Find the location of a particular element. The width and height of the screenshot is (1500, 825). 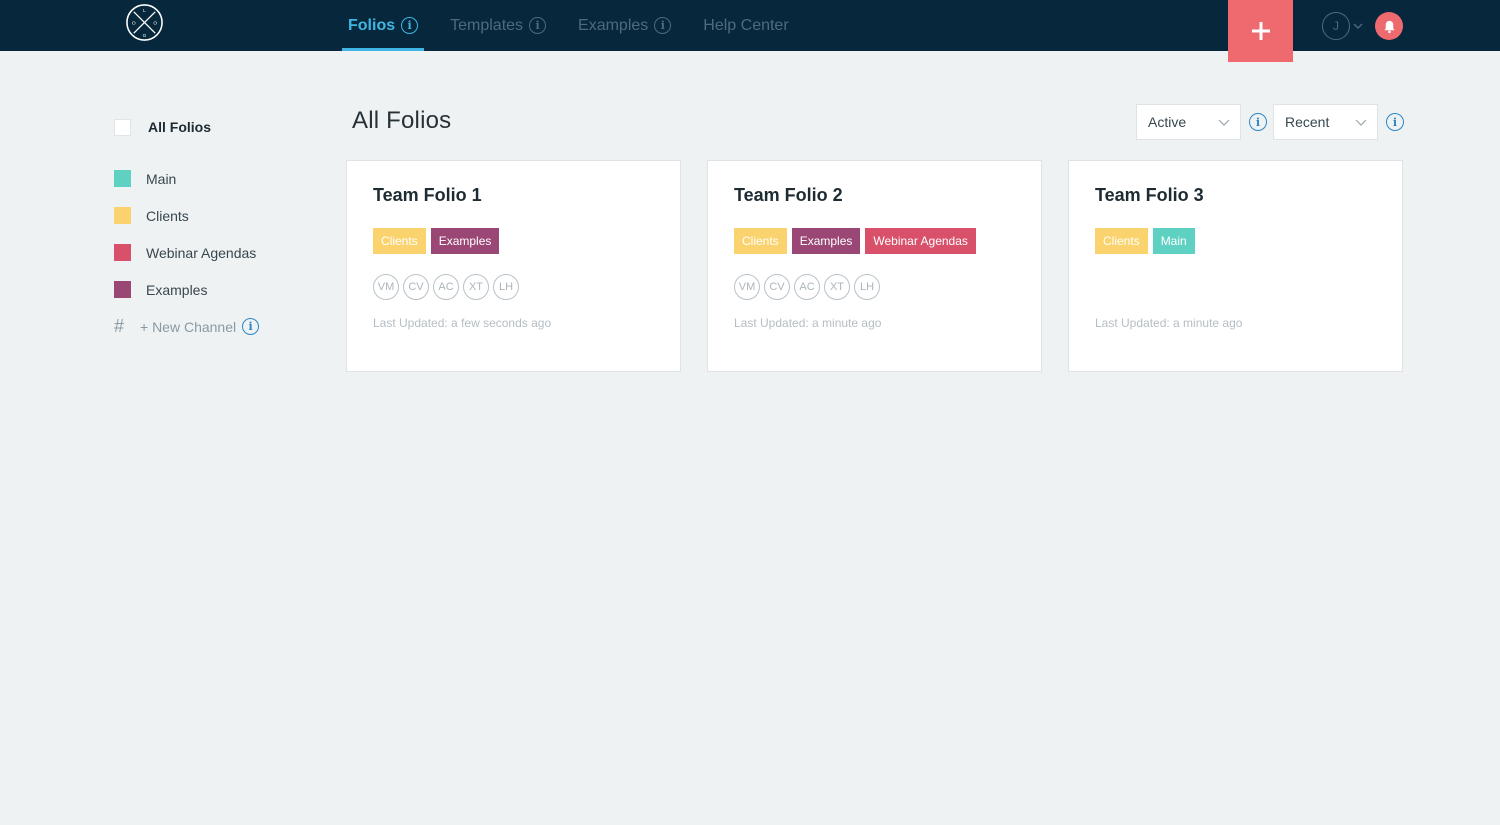

bell-icon is located at coordinates (1389, 26).